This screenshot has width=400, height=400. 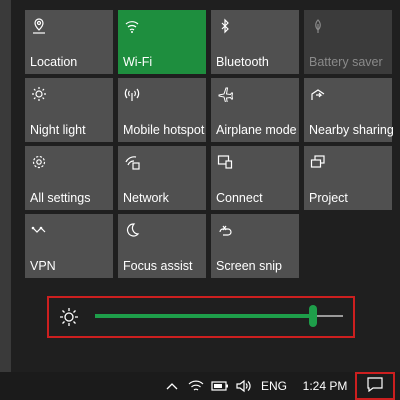 I want to click on tile-label: Location, so click(x=54, y=62).